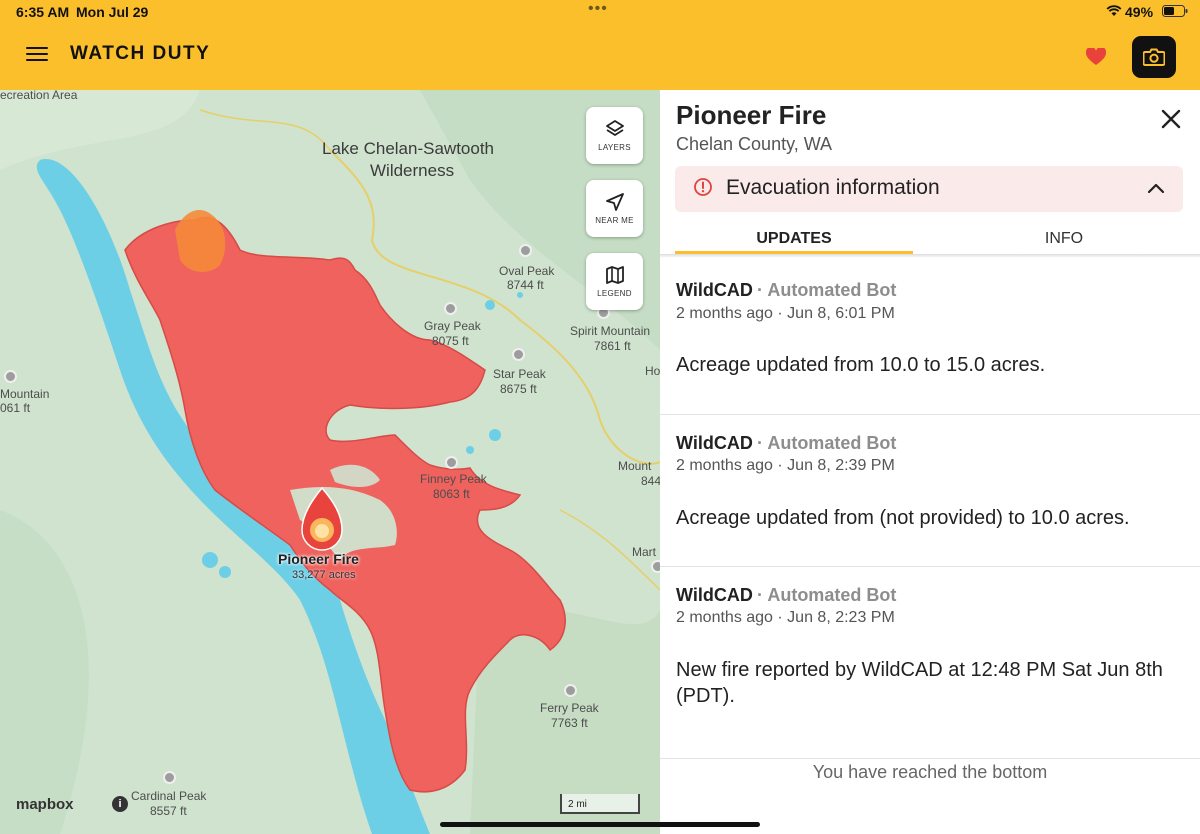  What do you see at coordinates (1156, 188) in the screenshot?
I see `chevron-up-icon` at bounding box center [1156, 188].